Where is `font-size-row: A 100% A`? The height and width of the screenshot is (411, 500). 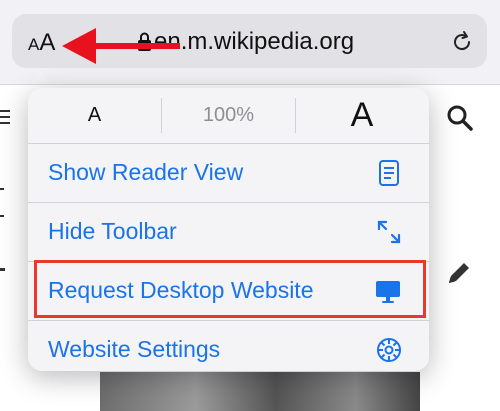
font-size-row: A 100% A is located at coordinates (228, 115).